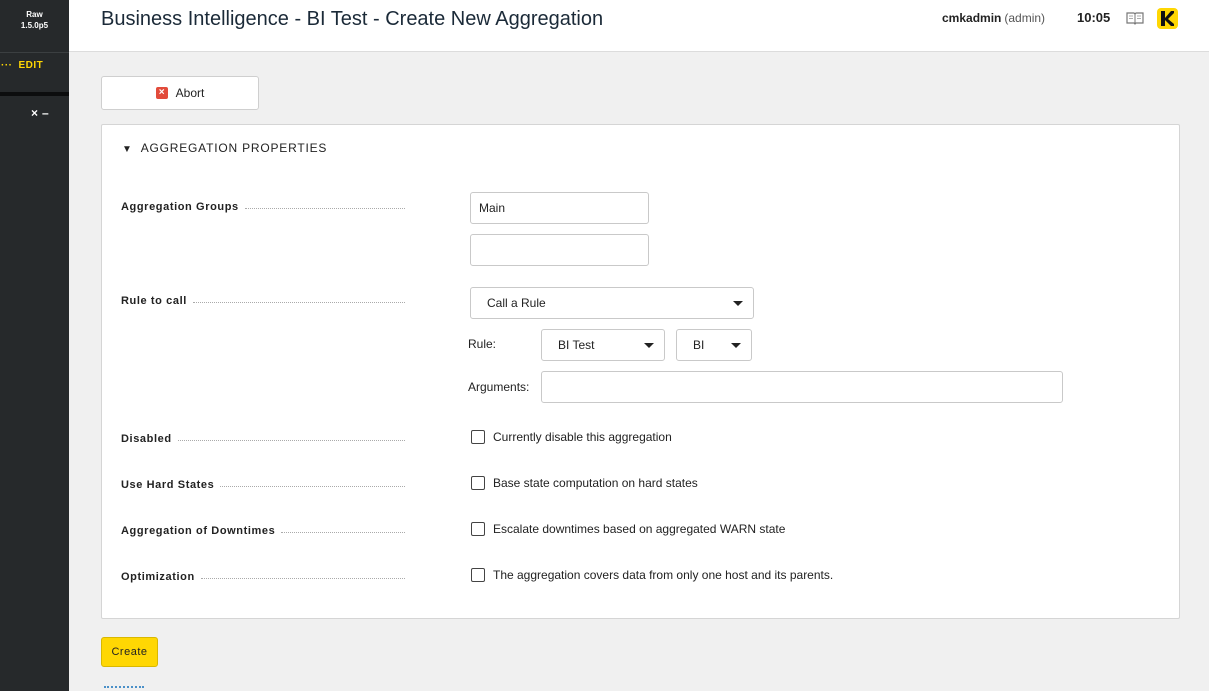 The image size is (1209, 691). Describe the element at coordinates (478, 529) in the screenshot. I see `downtimes-checkbox` at that location.